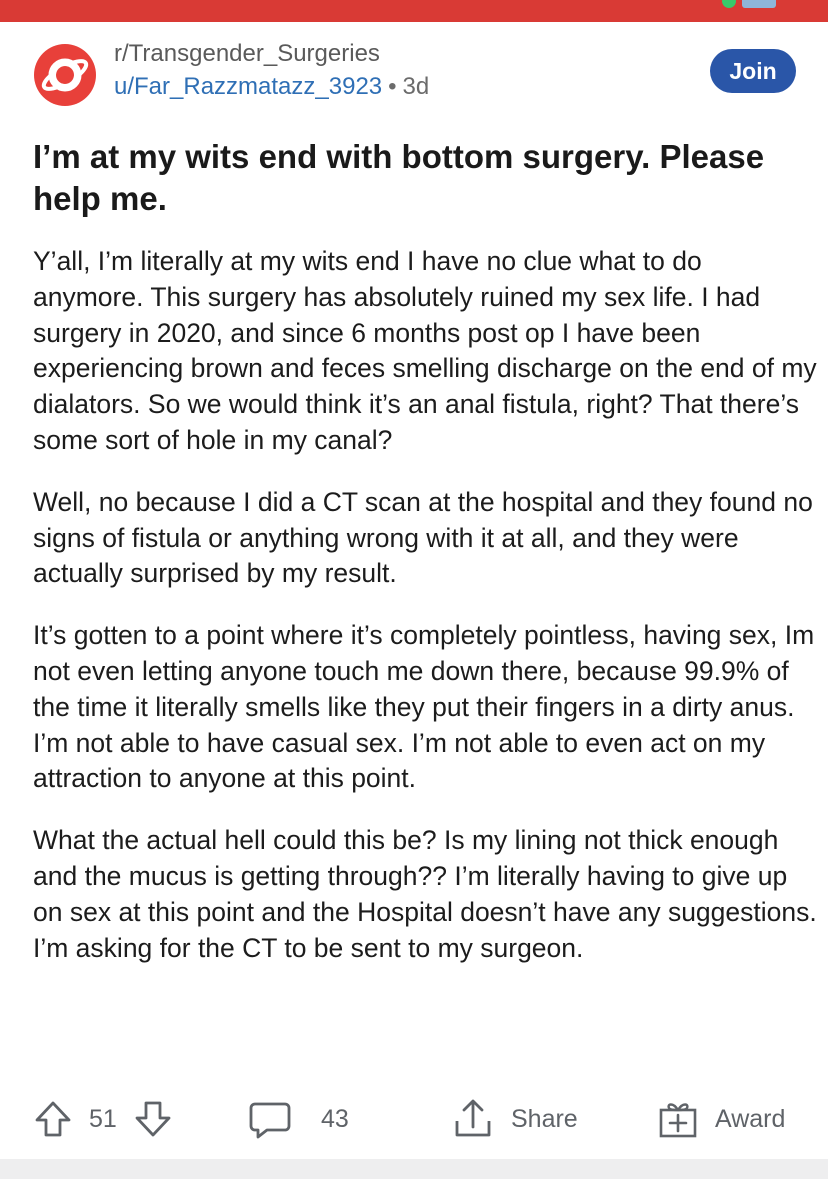 The image size is (828, 1179). What do you see at coordinates (247, 54) in the screenshot?
I see `subreddit-name: r/Transgender_Surgeries` at bounding box center [247, 54].